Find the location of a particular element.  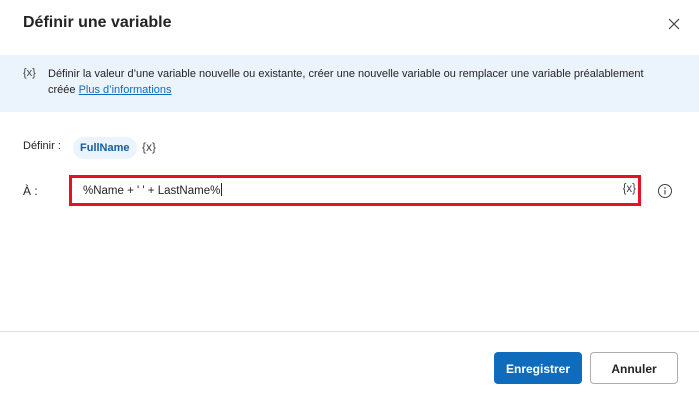

to-label: À : is located at coordinates (30, 191).